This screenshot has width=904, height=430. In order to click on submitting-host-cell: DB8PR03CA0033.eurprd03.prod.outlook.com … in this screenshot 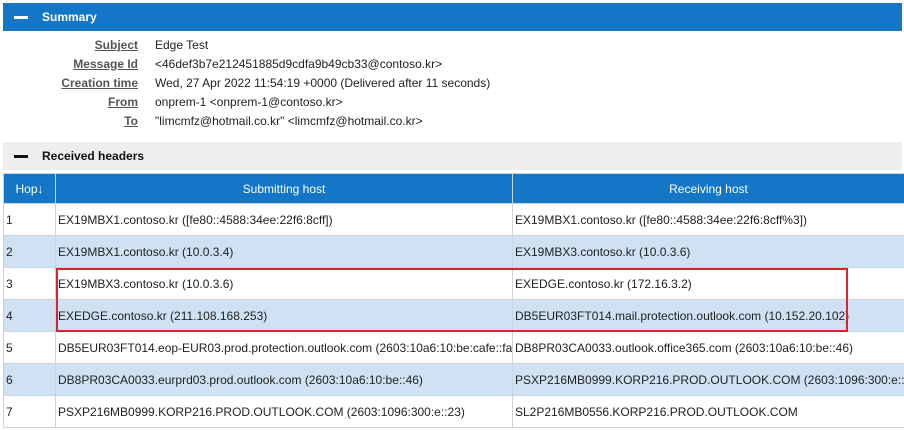, I will do `click(284, 379)`.